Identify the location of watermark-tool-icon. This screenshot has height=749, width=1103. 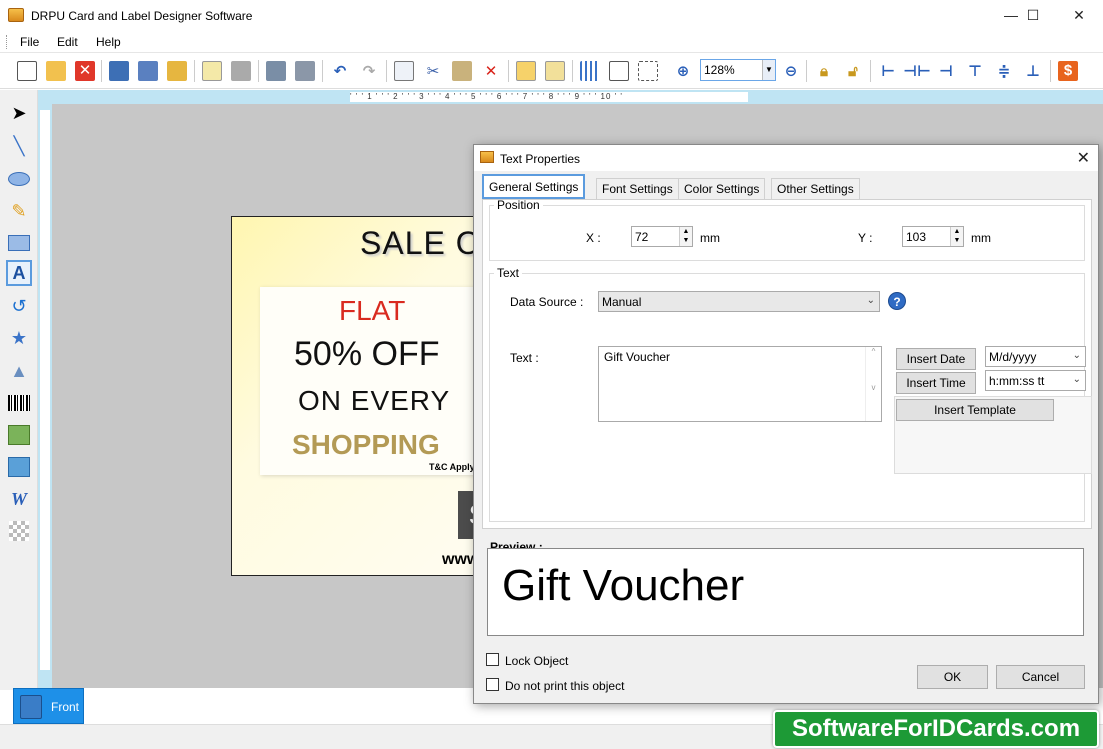
(19, 531).